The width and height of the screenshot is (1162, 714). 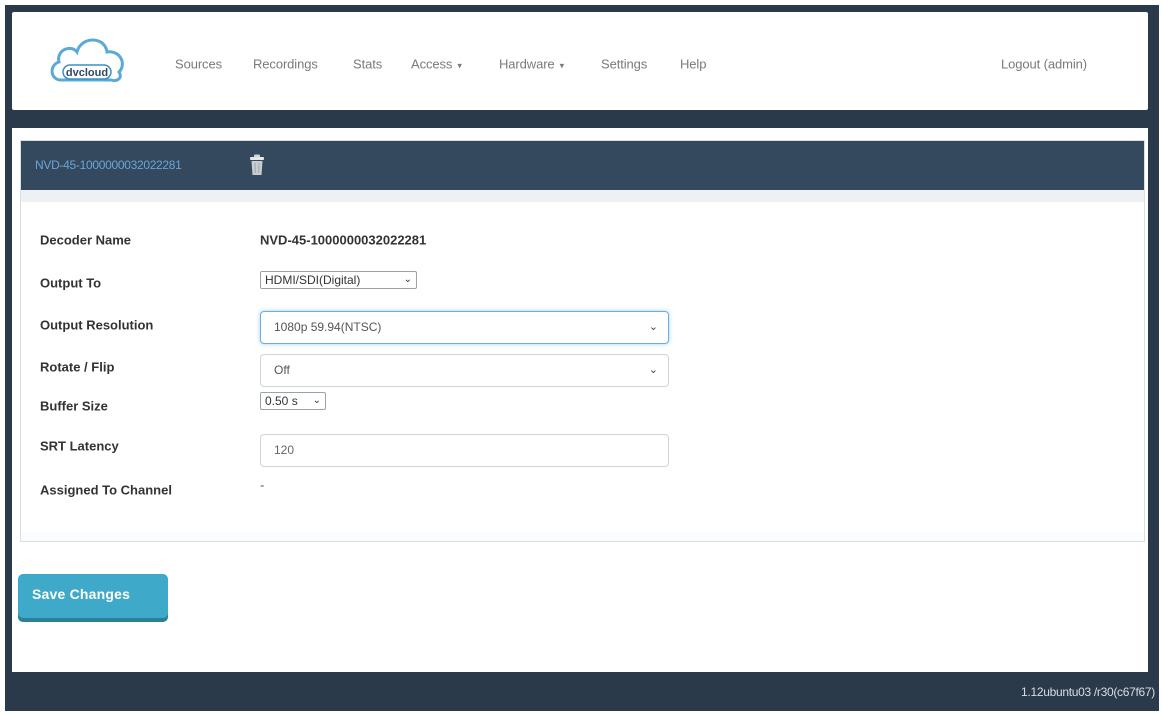 What do you see at coordinates (86, 240) in the screenshot?
I see `decoder-name-label: Decoder Name` at bounding box center [86, 240].